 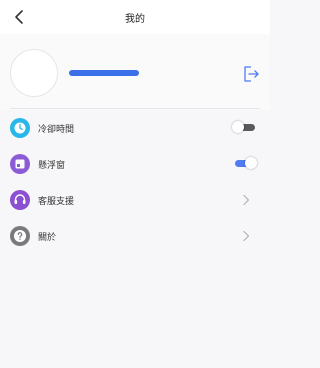 I want to click on menu-item-about: 關於, so click(x=135, y=236).